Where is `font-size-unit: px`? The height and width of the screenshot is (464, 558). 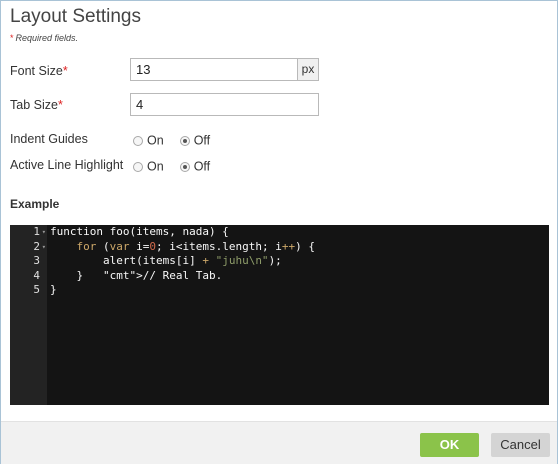 font-size-unit: px is located at coordinates (308, 69).